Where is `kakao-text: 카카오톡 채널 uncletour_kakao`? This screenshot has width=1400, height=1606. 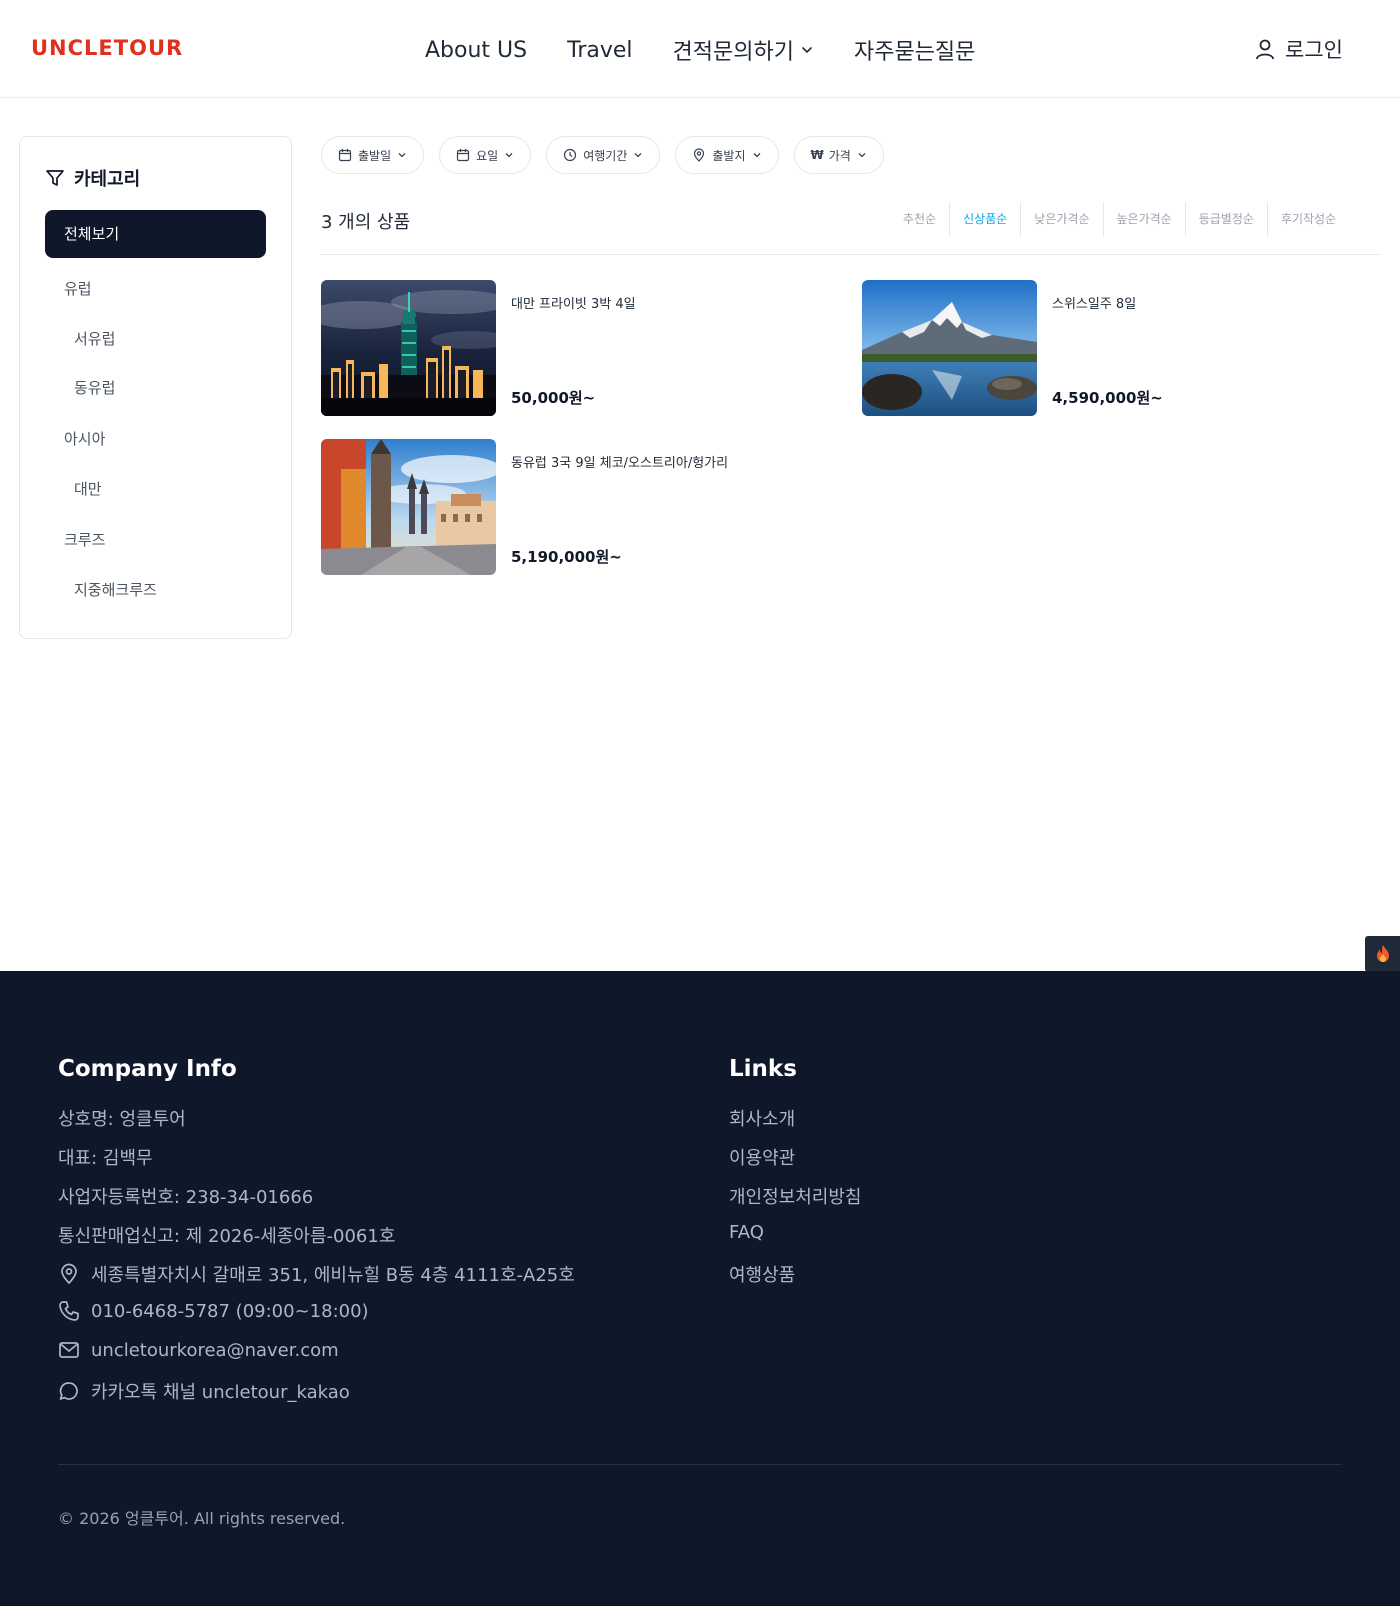 kakao-text: 카카오톡 채널 uncletour_kakao is located at coordinates (220, 1392).